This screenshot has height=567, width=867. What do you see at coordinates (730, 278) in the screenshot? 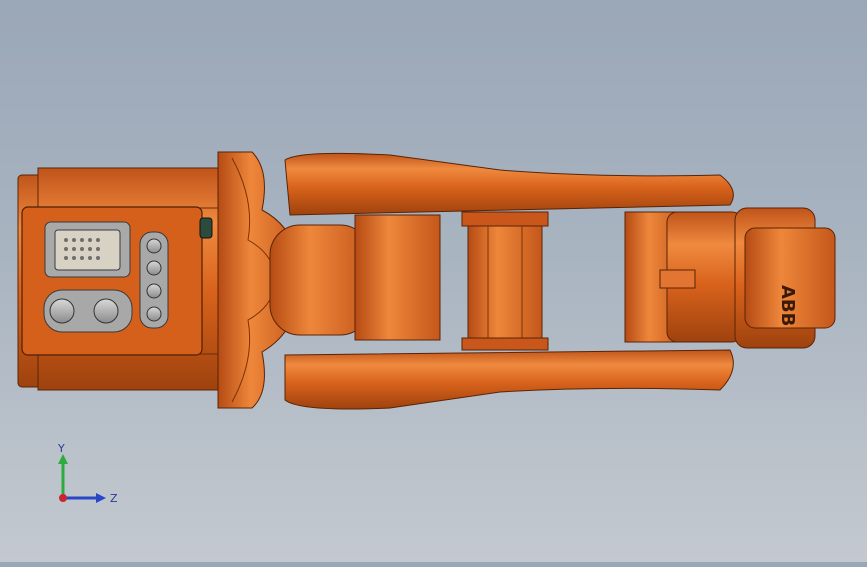
I see `upper-arm: ABB` at bounding box center [730, 278].